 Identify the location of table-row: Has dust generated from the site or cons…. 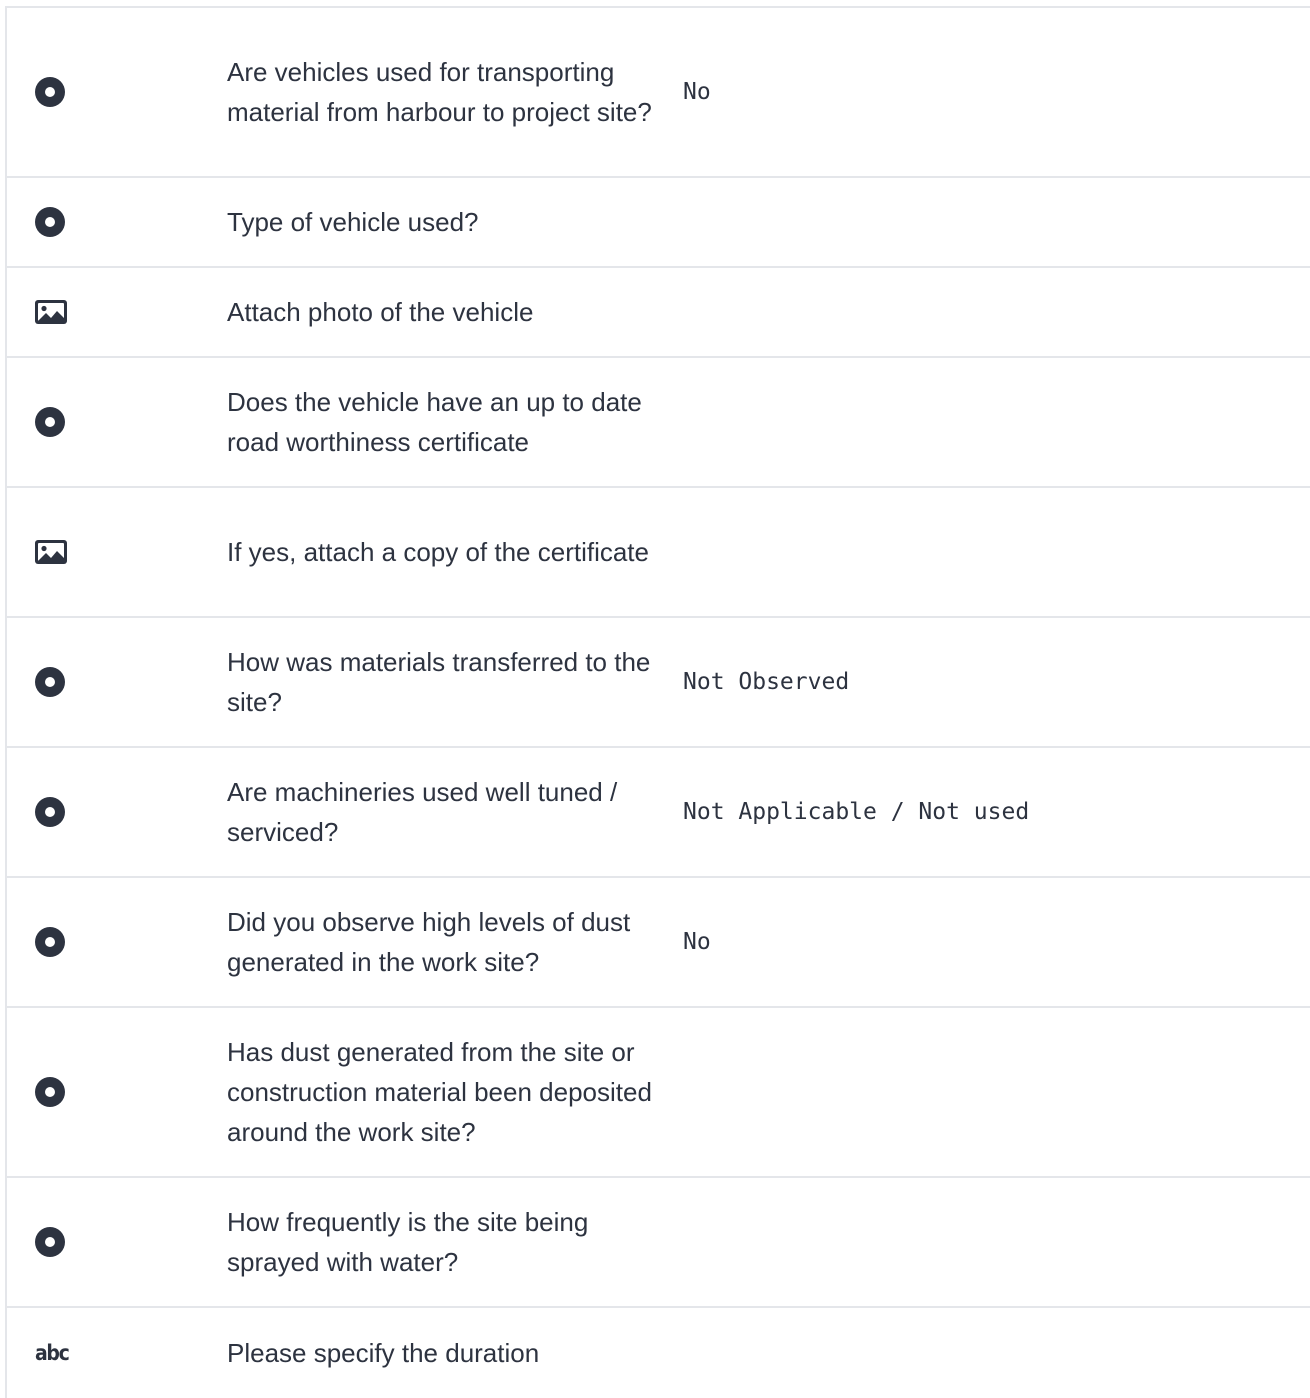
(658, 1093).